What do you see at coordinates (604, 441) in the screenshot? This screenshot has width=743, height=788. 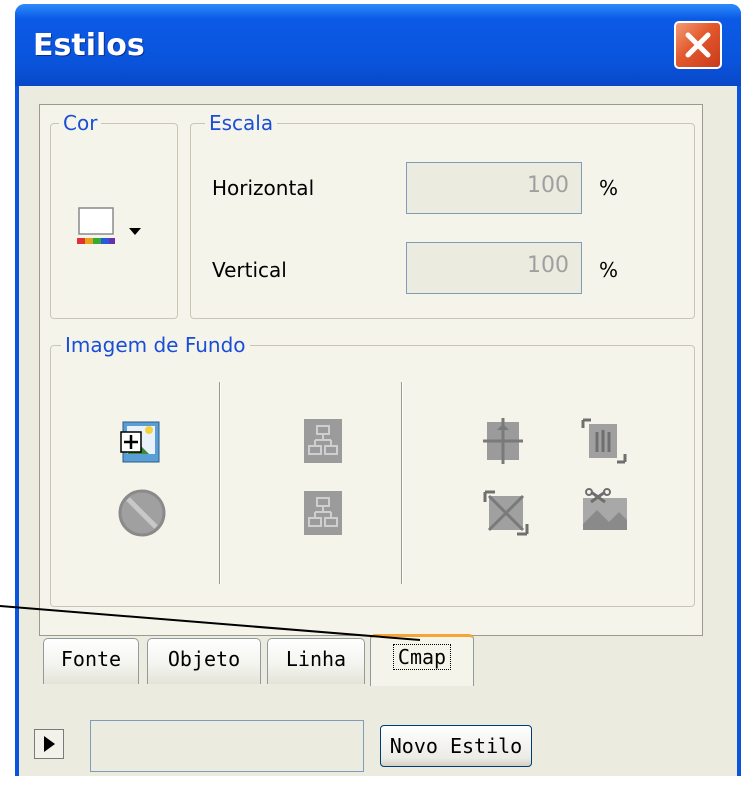 I see `fit-image-icon` at bounding box center [604, 441].